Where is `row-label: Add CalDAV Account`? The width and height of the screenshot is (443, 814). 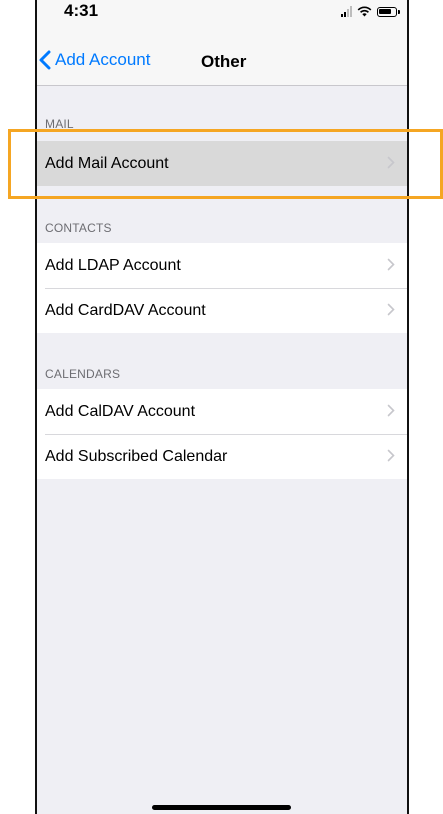 row-label: Add CalDAV Account is located at coordinates (120, 411).